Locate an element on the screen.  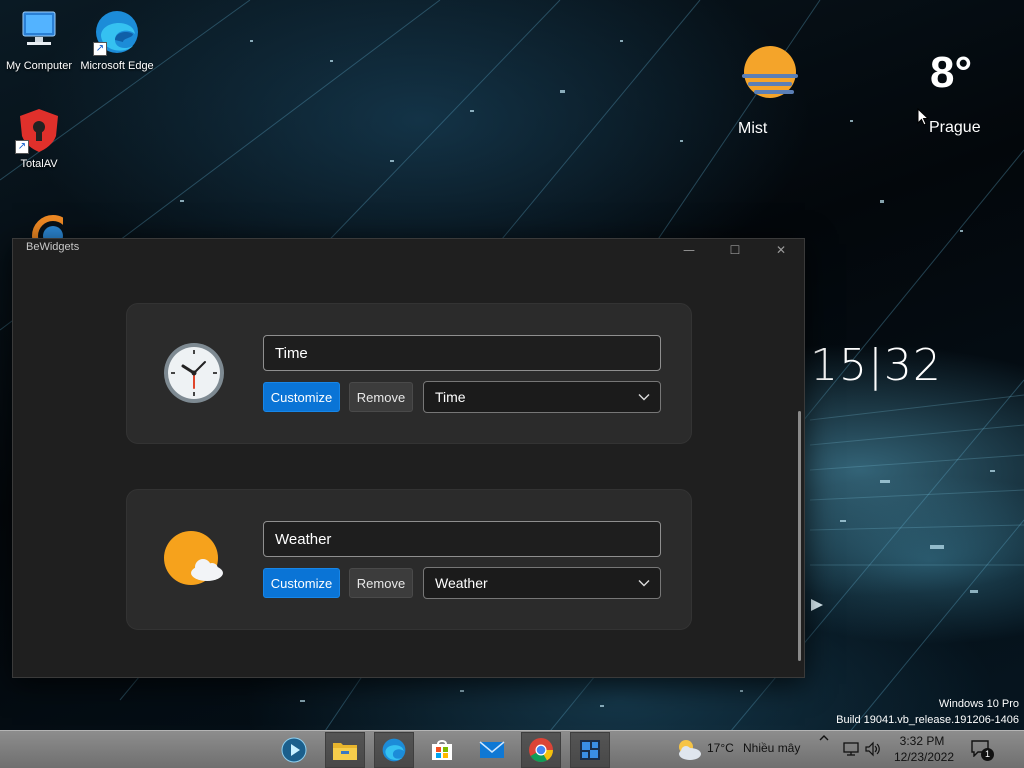
taskbar-media-player is located at coordinates (294, 750).